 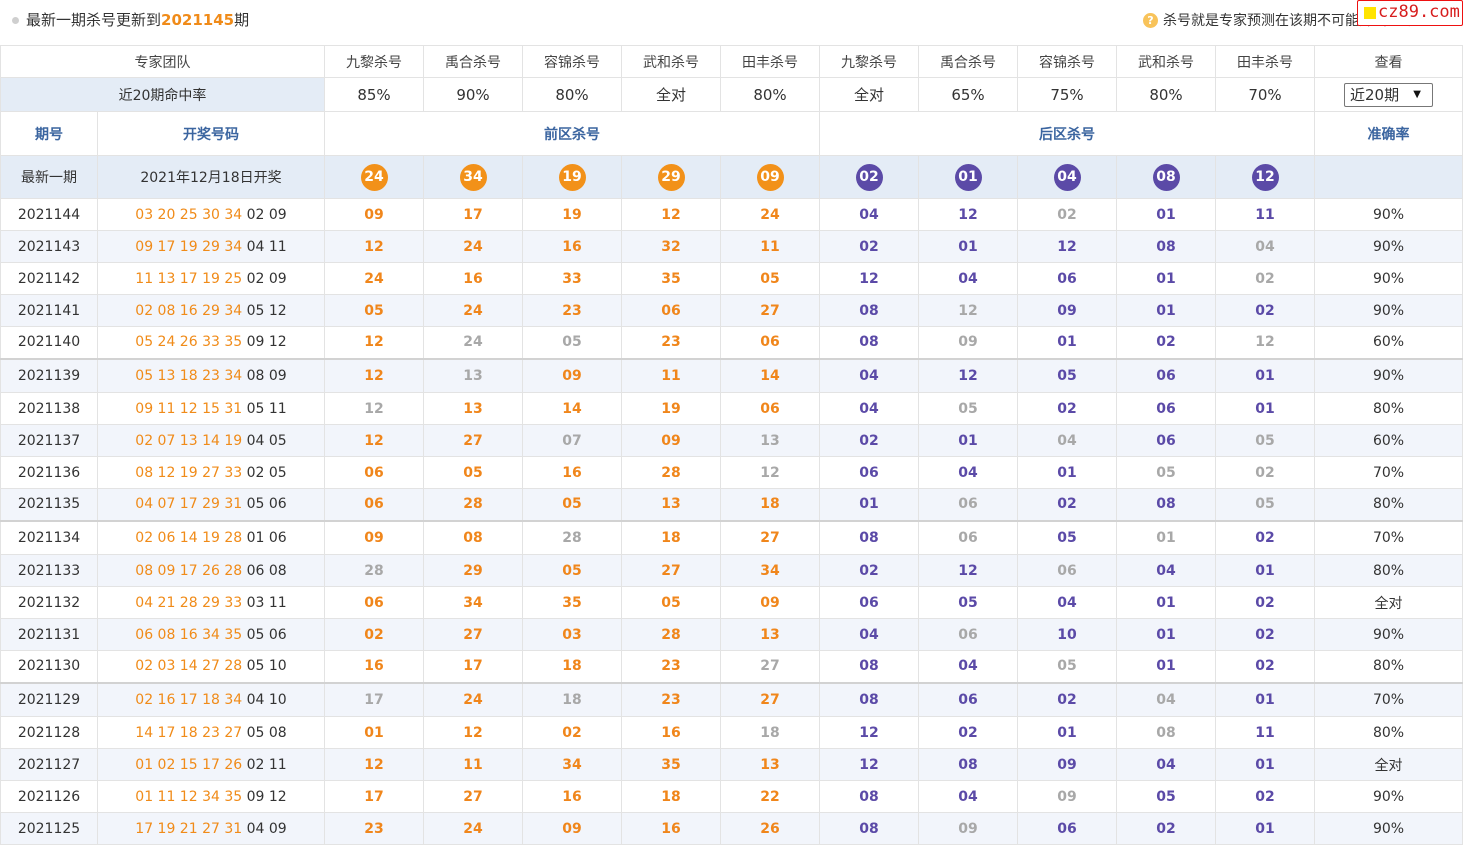 I want to click on draw-numbers: 02 07 13 14 19 04 05, so click(x=211, y=440).